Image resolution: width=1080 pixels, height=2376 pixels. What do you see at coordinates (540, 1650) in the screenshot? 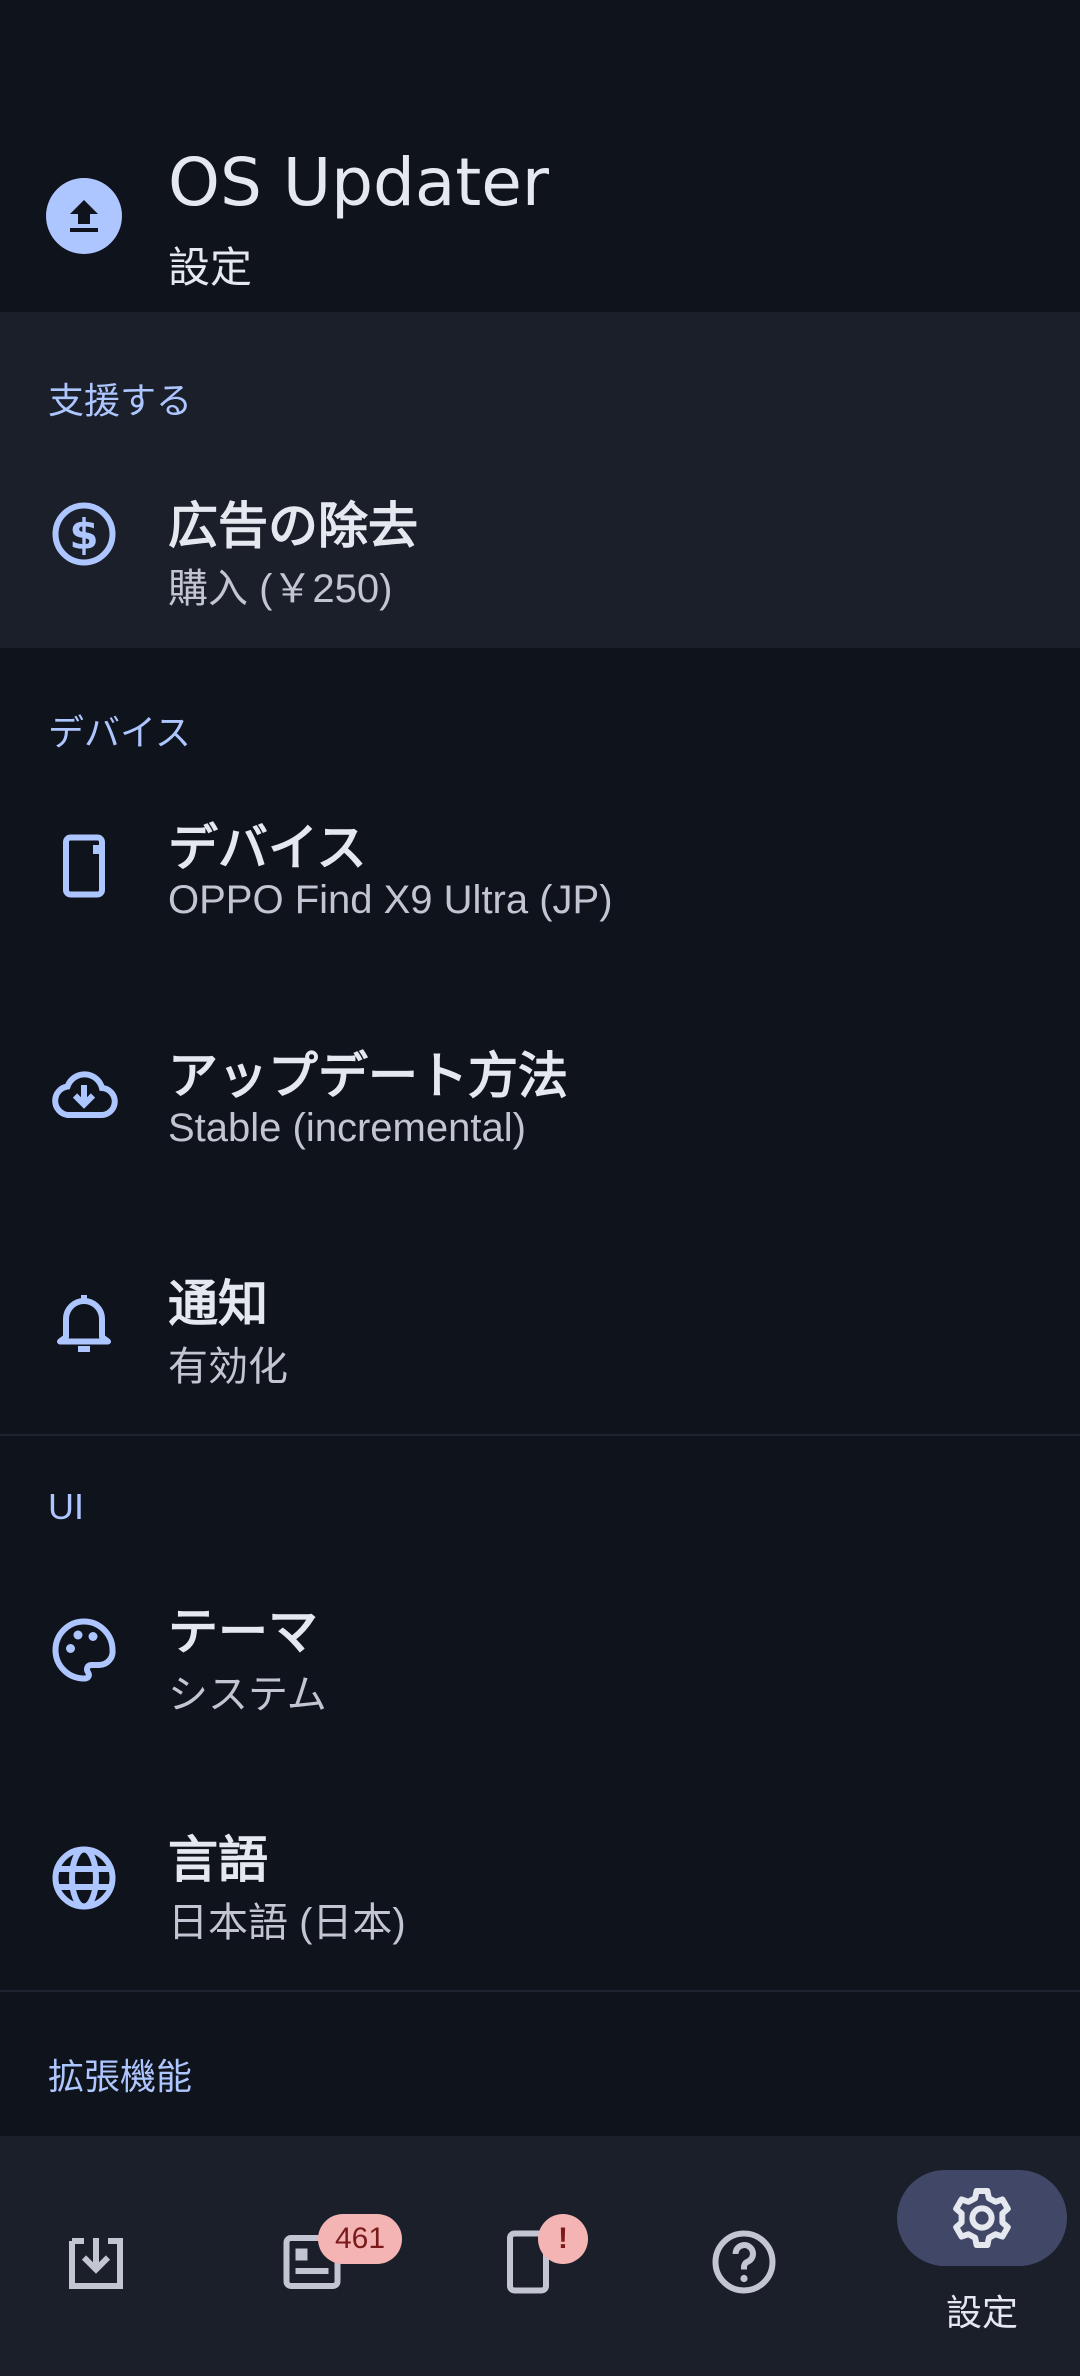
I see `theme-row: テーマ システム` at bounding box center [540, 1650].